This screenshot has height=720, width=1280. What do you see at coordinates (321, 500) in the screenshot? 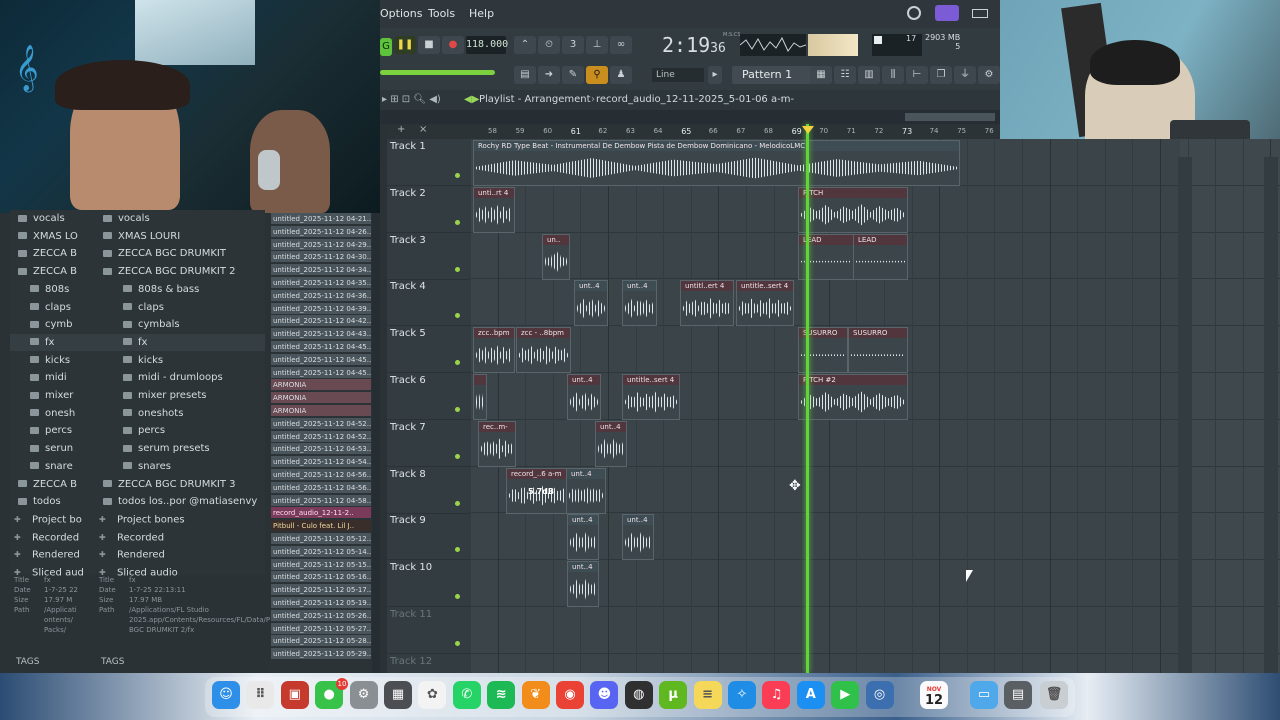
I see `file-list-item: untitled_2025-11-12 04-58..` at bounding box center [321, 500].